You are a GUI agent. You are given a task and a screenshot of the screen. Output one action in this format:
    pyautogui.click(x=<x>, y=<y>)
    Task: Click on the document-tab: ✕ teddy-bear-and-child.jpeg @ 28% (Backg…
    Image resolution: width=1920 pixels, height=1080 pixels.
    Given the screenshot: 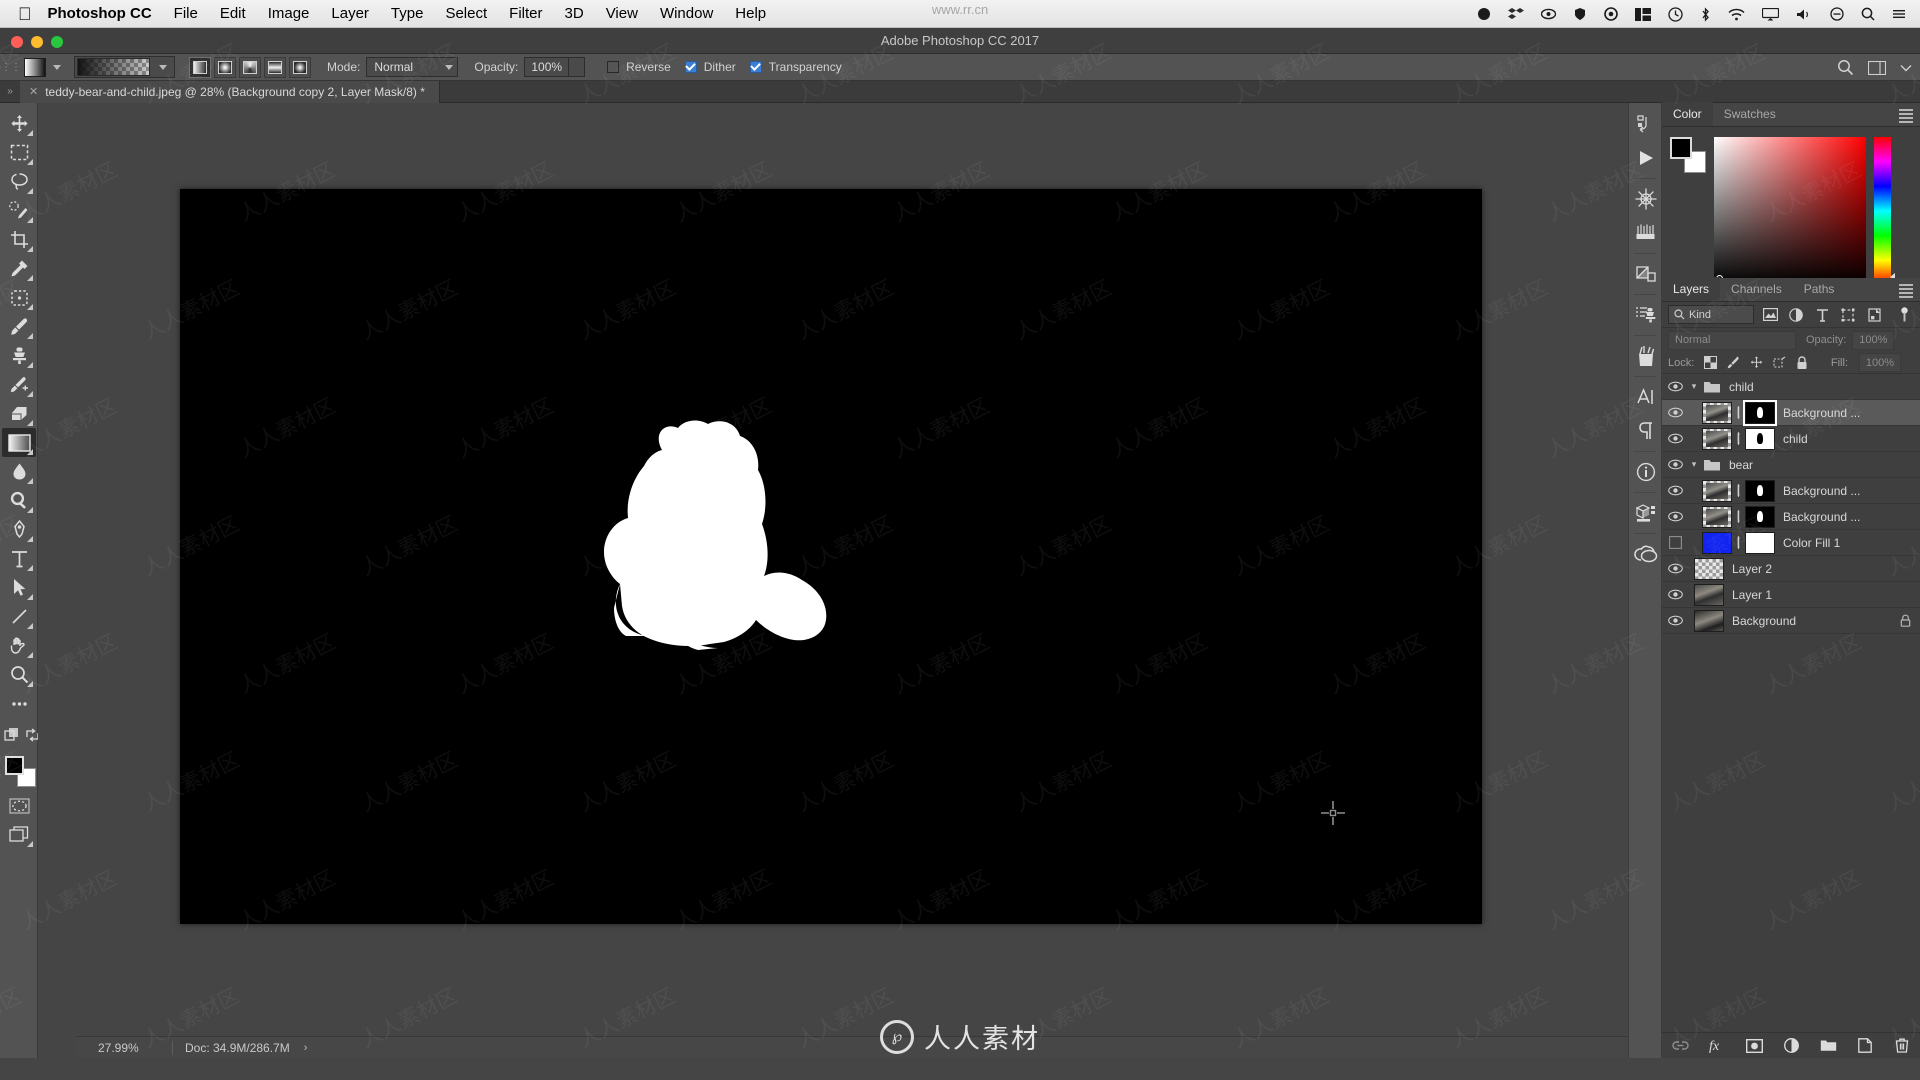 What is the action you would take?
    pyautogui.click(x=230, y=91)
    